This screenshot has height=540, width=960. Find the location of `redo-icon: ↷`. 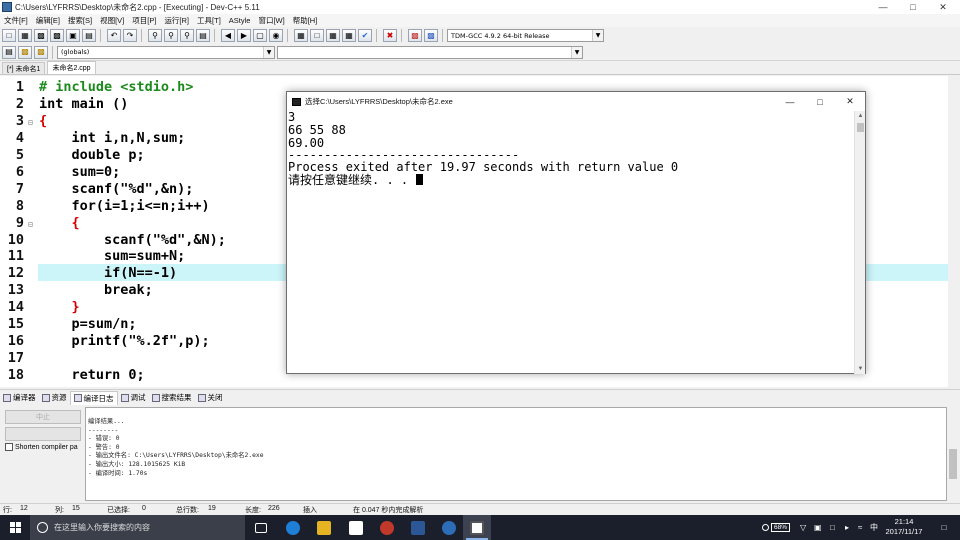

redo-icon: ↷ is located at coordinates (130, 35).